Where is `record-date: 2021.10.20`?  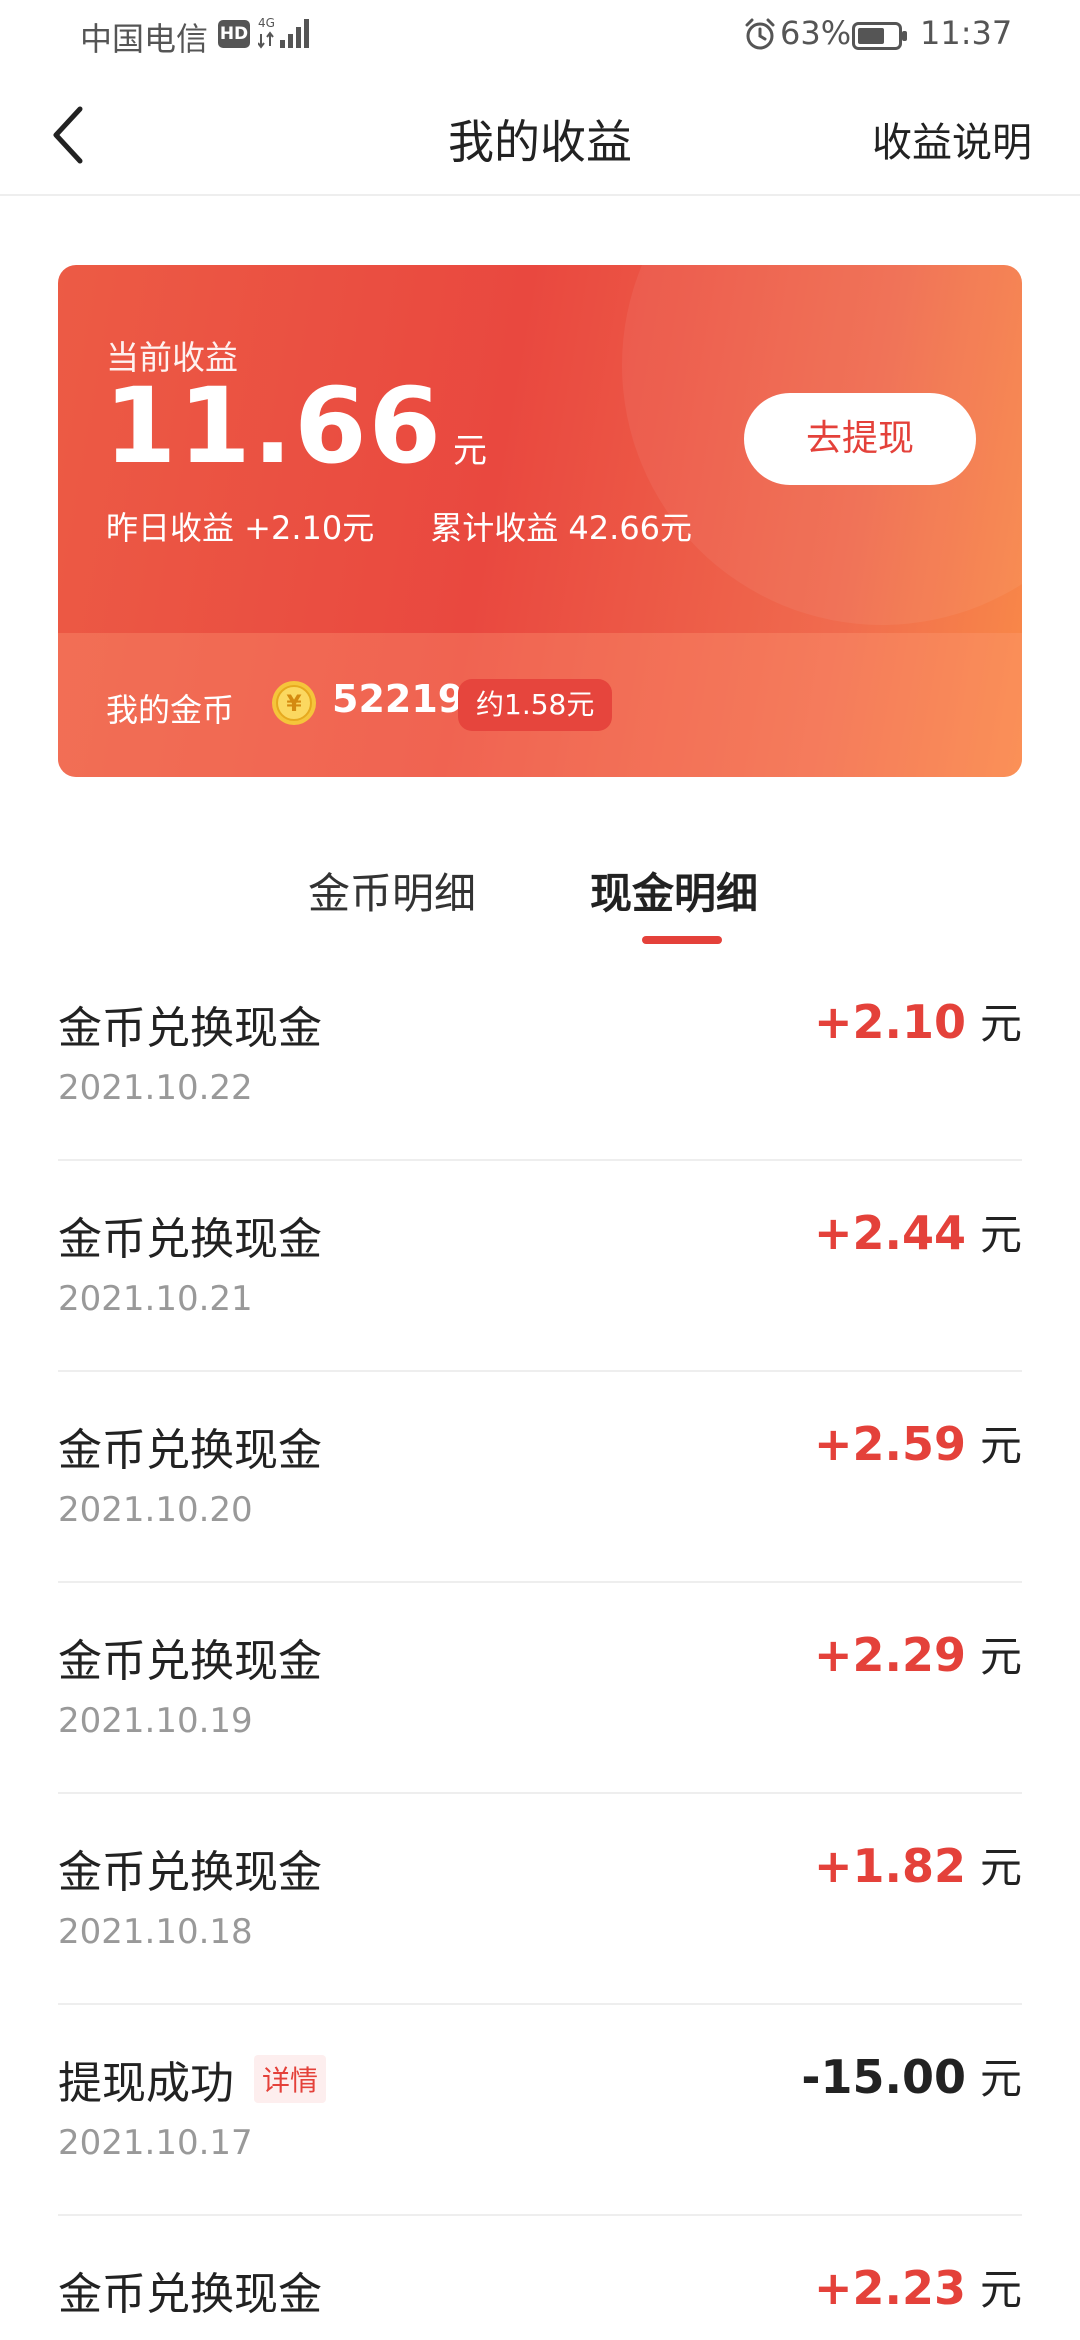
record-date: 2021.10.20 is located at coordinates (155, 1510).